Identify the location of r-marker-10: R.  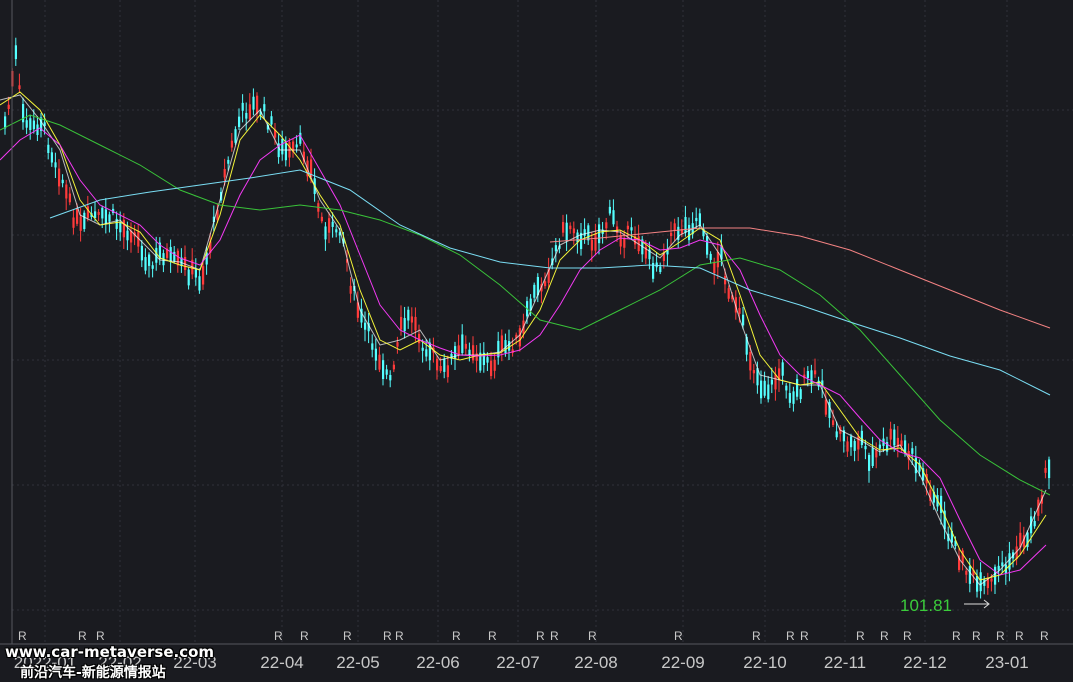
(540, 636).